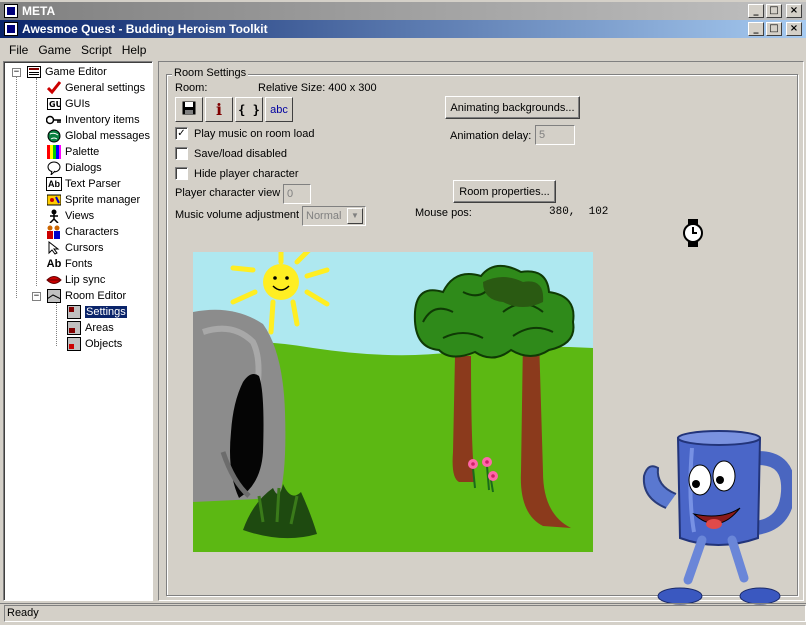 This screenshot has width=806, height=625. Describe the element at coordinates (39, 11) in the screenshot. I see `outer-window-title: META` at that location.